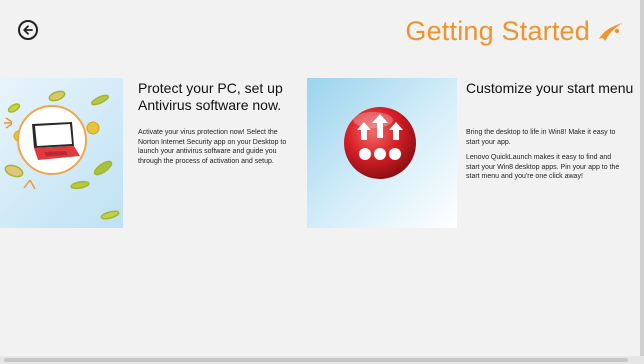 The width and height of the screenshot is (644, 364). I want to click on back-arrow-icon, so click(28, 30).